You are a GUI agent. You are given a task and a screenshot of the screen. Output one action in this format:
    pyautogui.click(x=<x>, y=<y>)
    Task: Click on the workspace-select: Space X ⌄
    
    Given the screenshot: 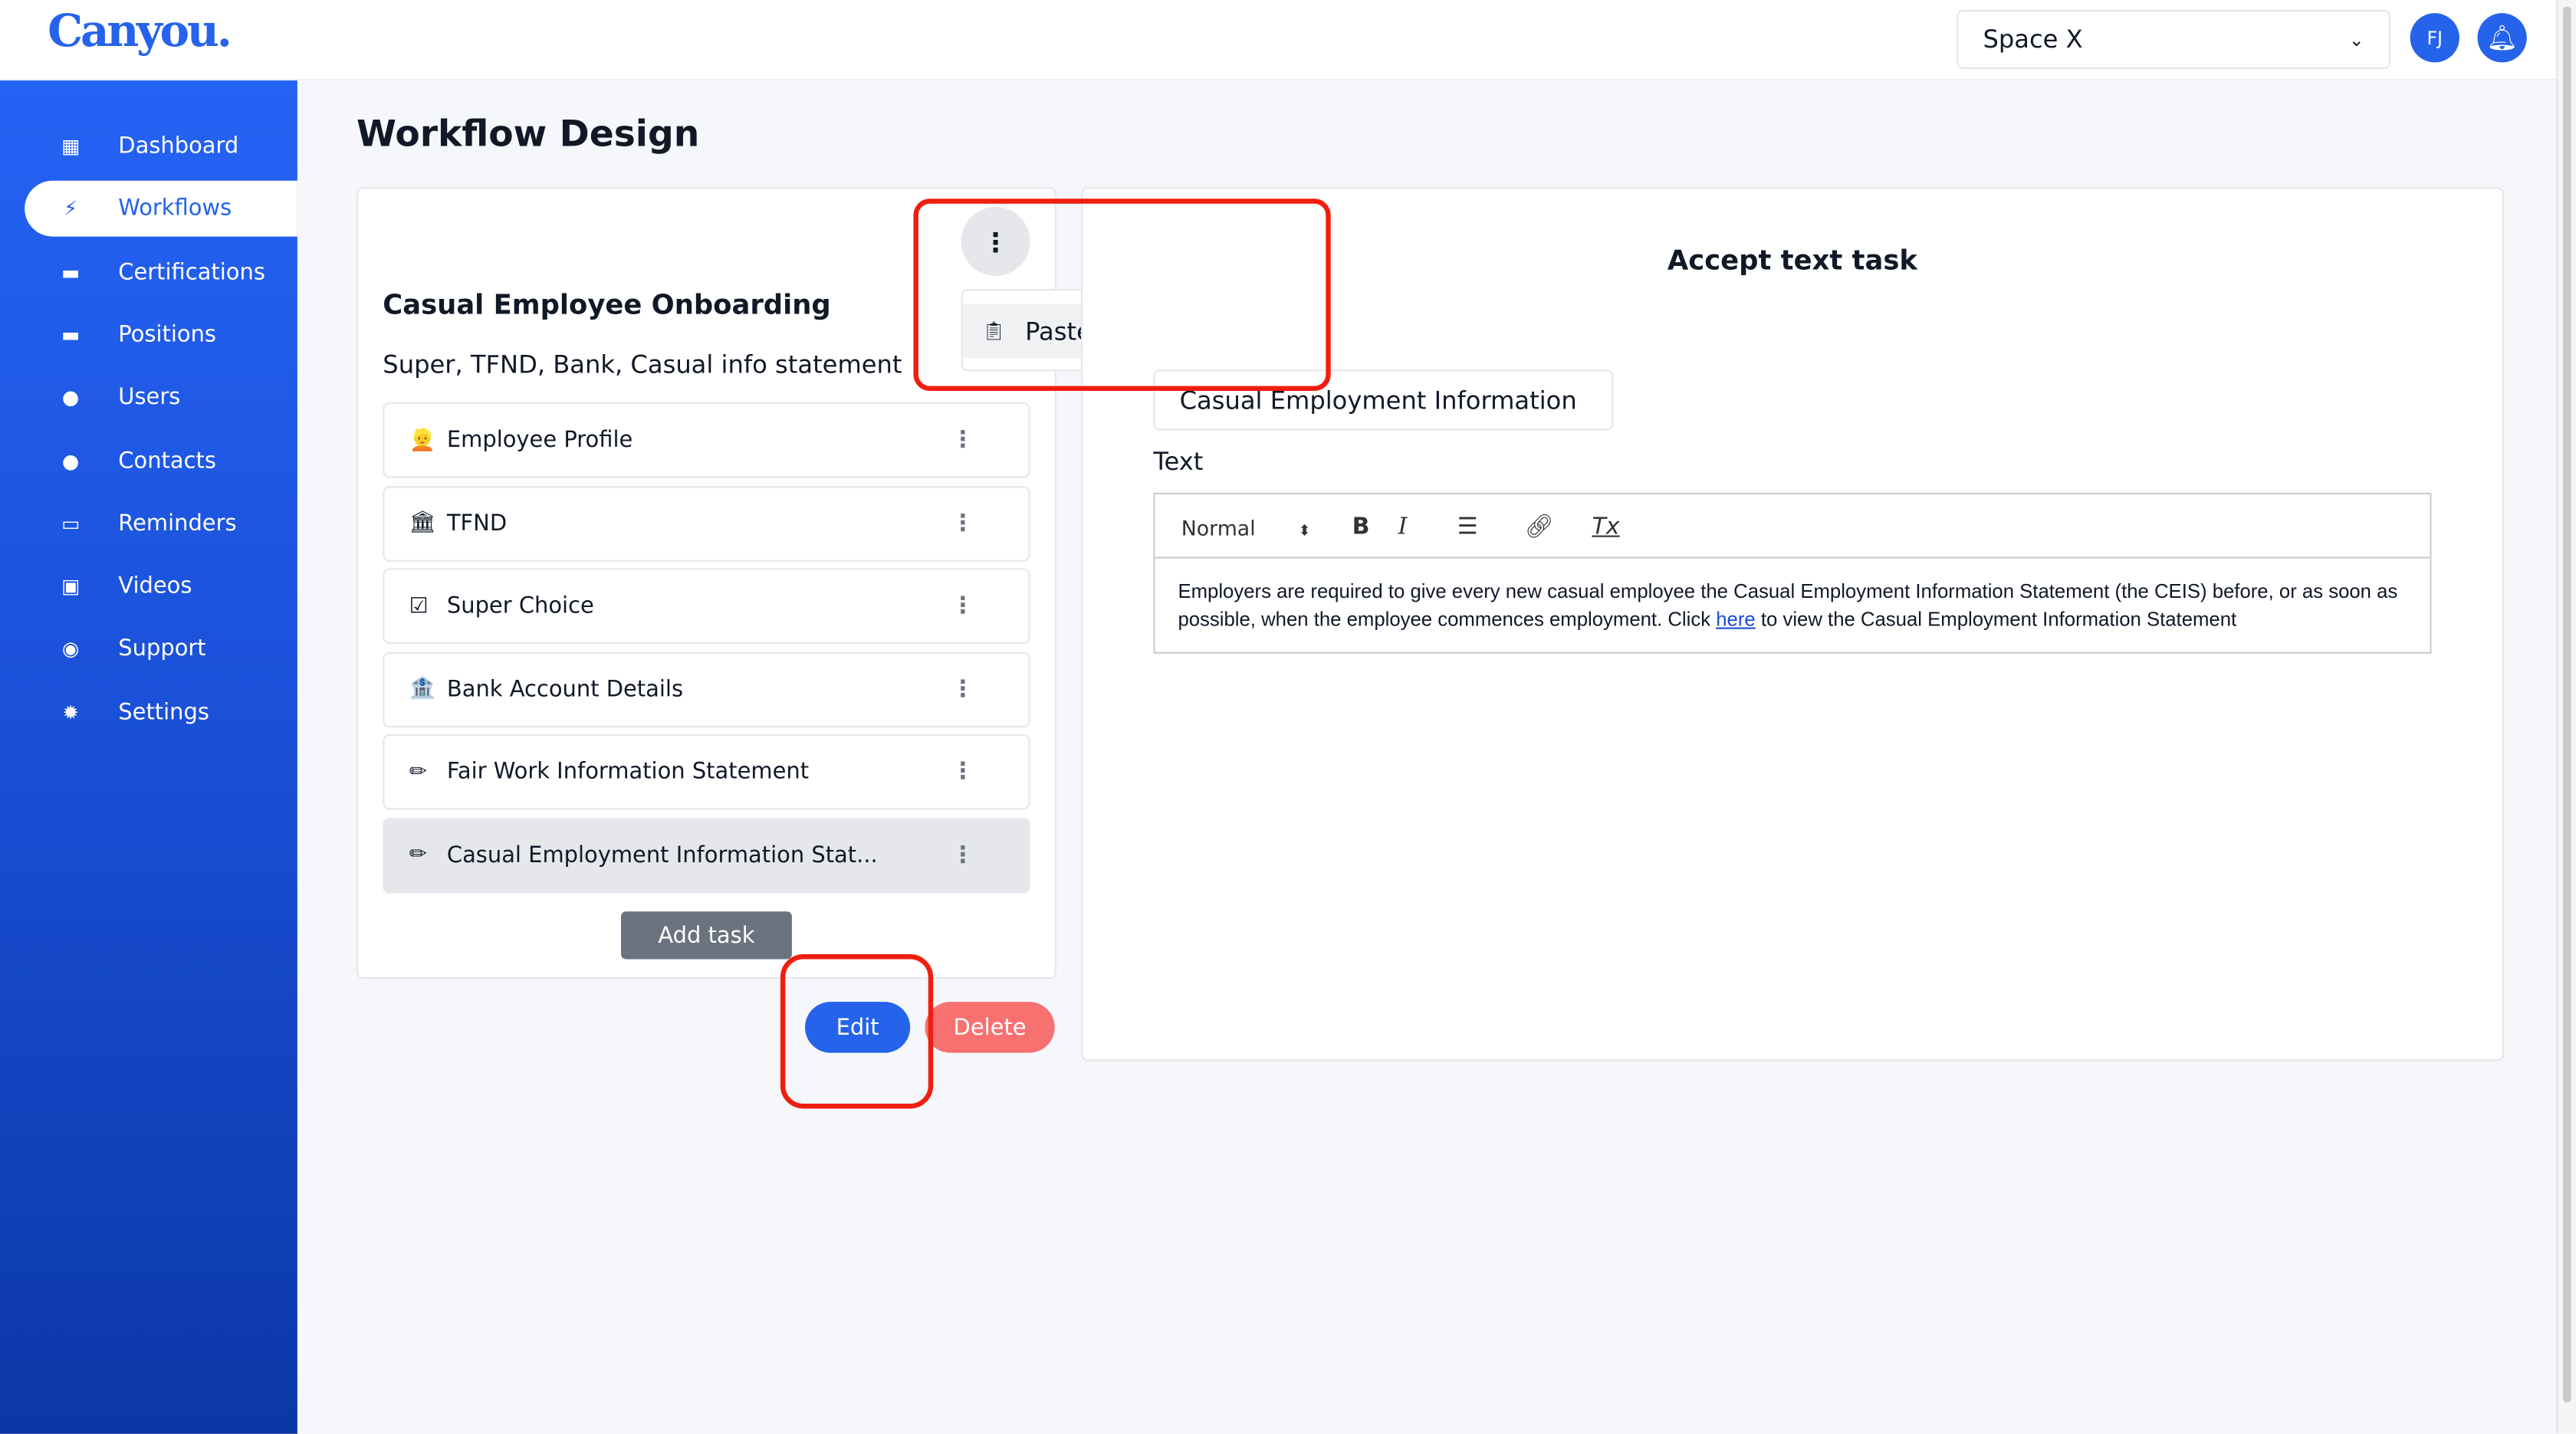 What is the action you would take?
    pyautogui.click(x=2173, y=39)
    